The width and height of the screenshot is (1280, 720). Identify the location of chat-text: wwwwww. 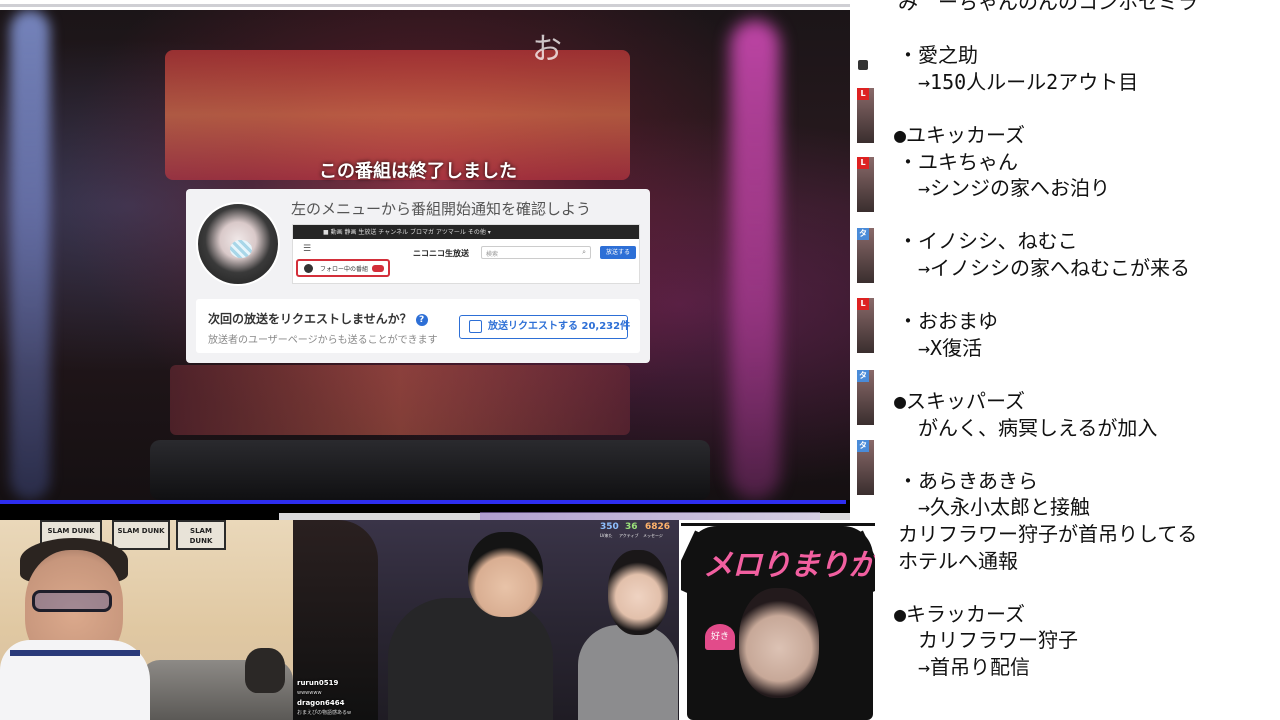
(309, 693).